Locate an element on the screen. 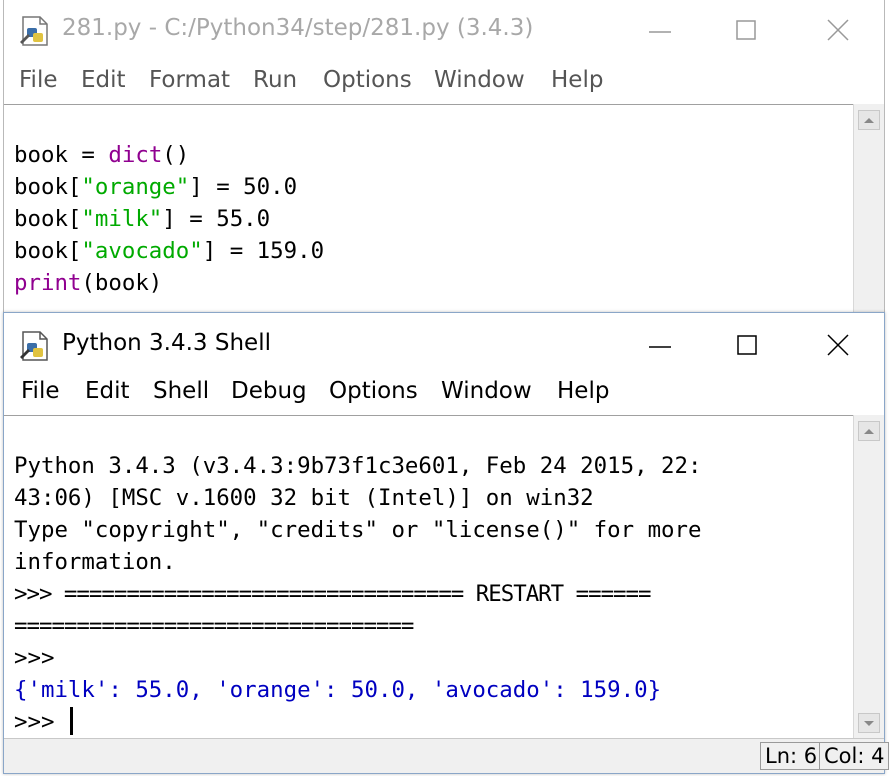 This screenshot has width=892, height=776. window-title: Python 3.4.3 Shell is located at coordinates (166, 343).